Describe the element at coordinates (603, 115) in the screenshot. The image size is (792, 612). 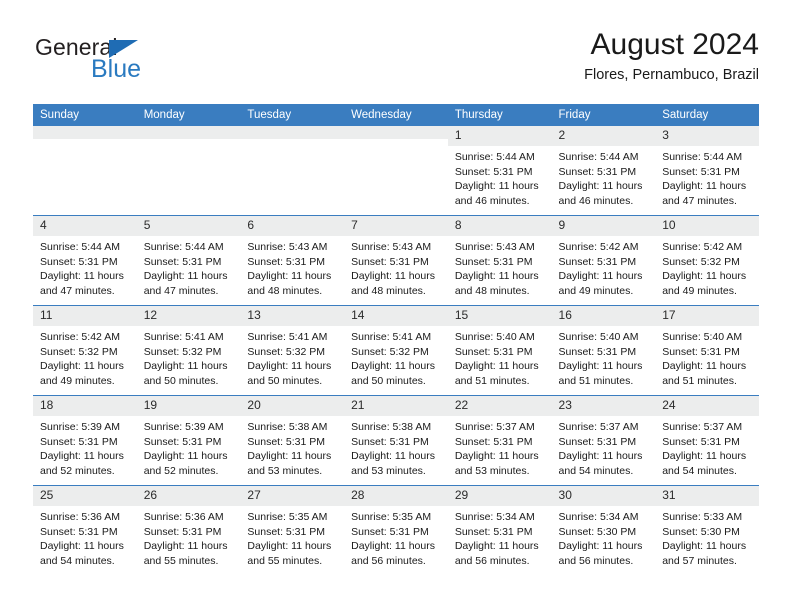
I see `weekday-header-friday: Friday` at that location.